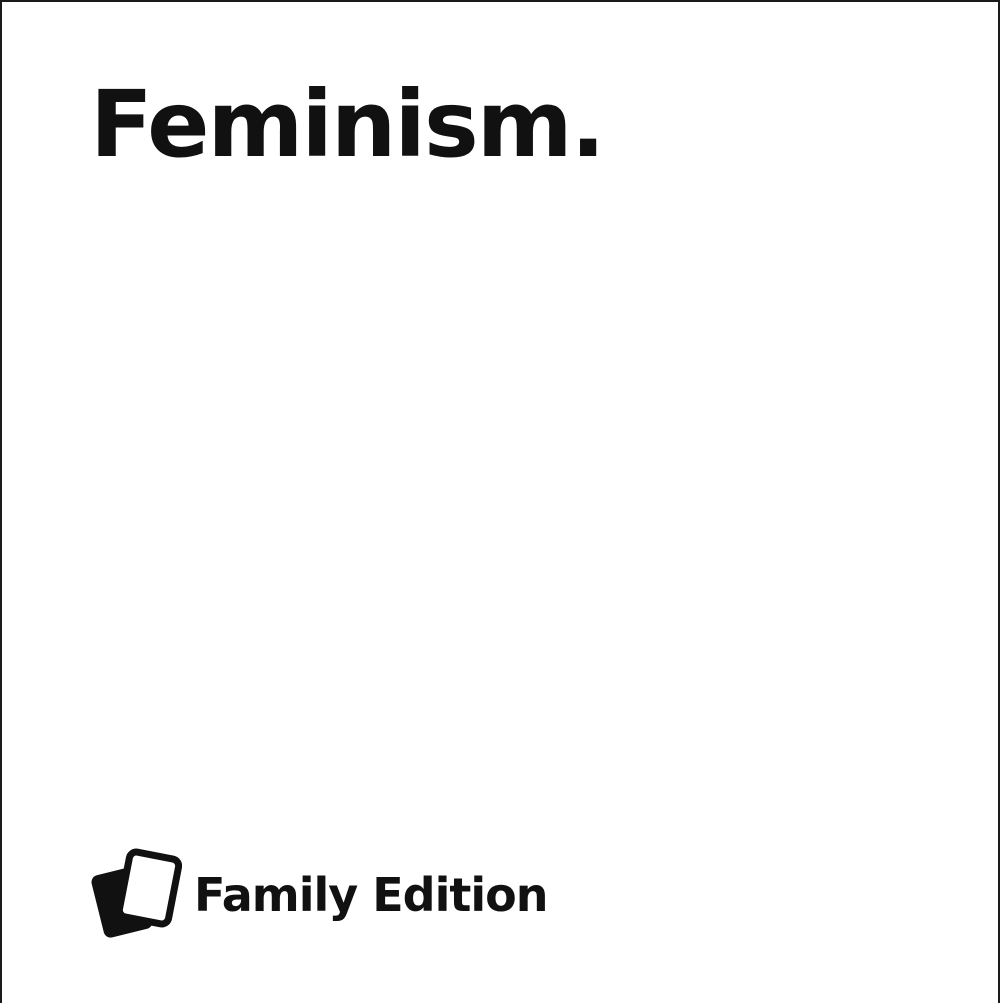 The height and width of the screenshot is (1005, 1000). What do you see at coordinates (136, 893) in the screenshot?
I see `stacked-cards-icon` at bounding box center [136, 893].